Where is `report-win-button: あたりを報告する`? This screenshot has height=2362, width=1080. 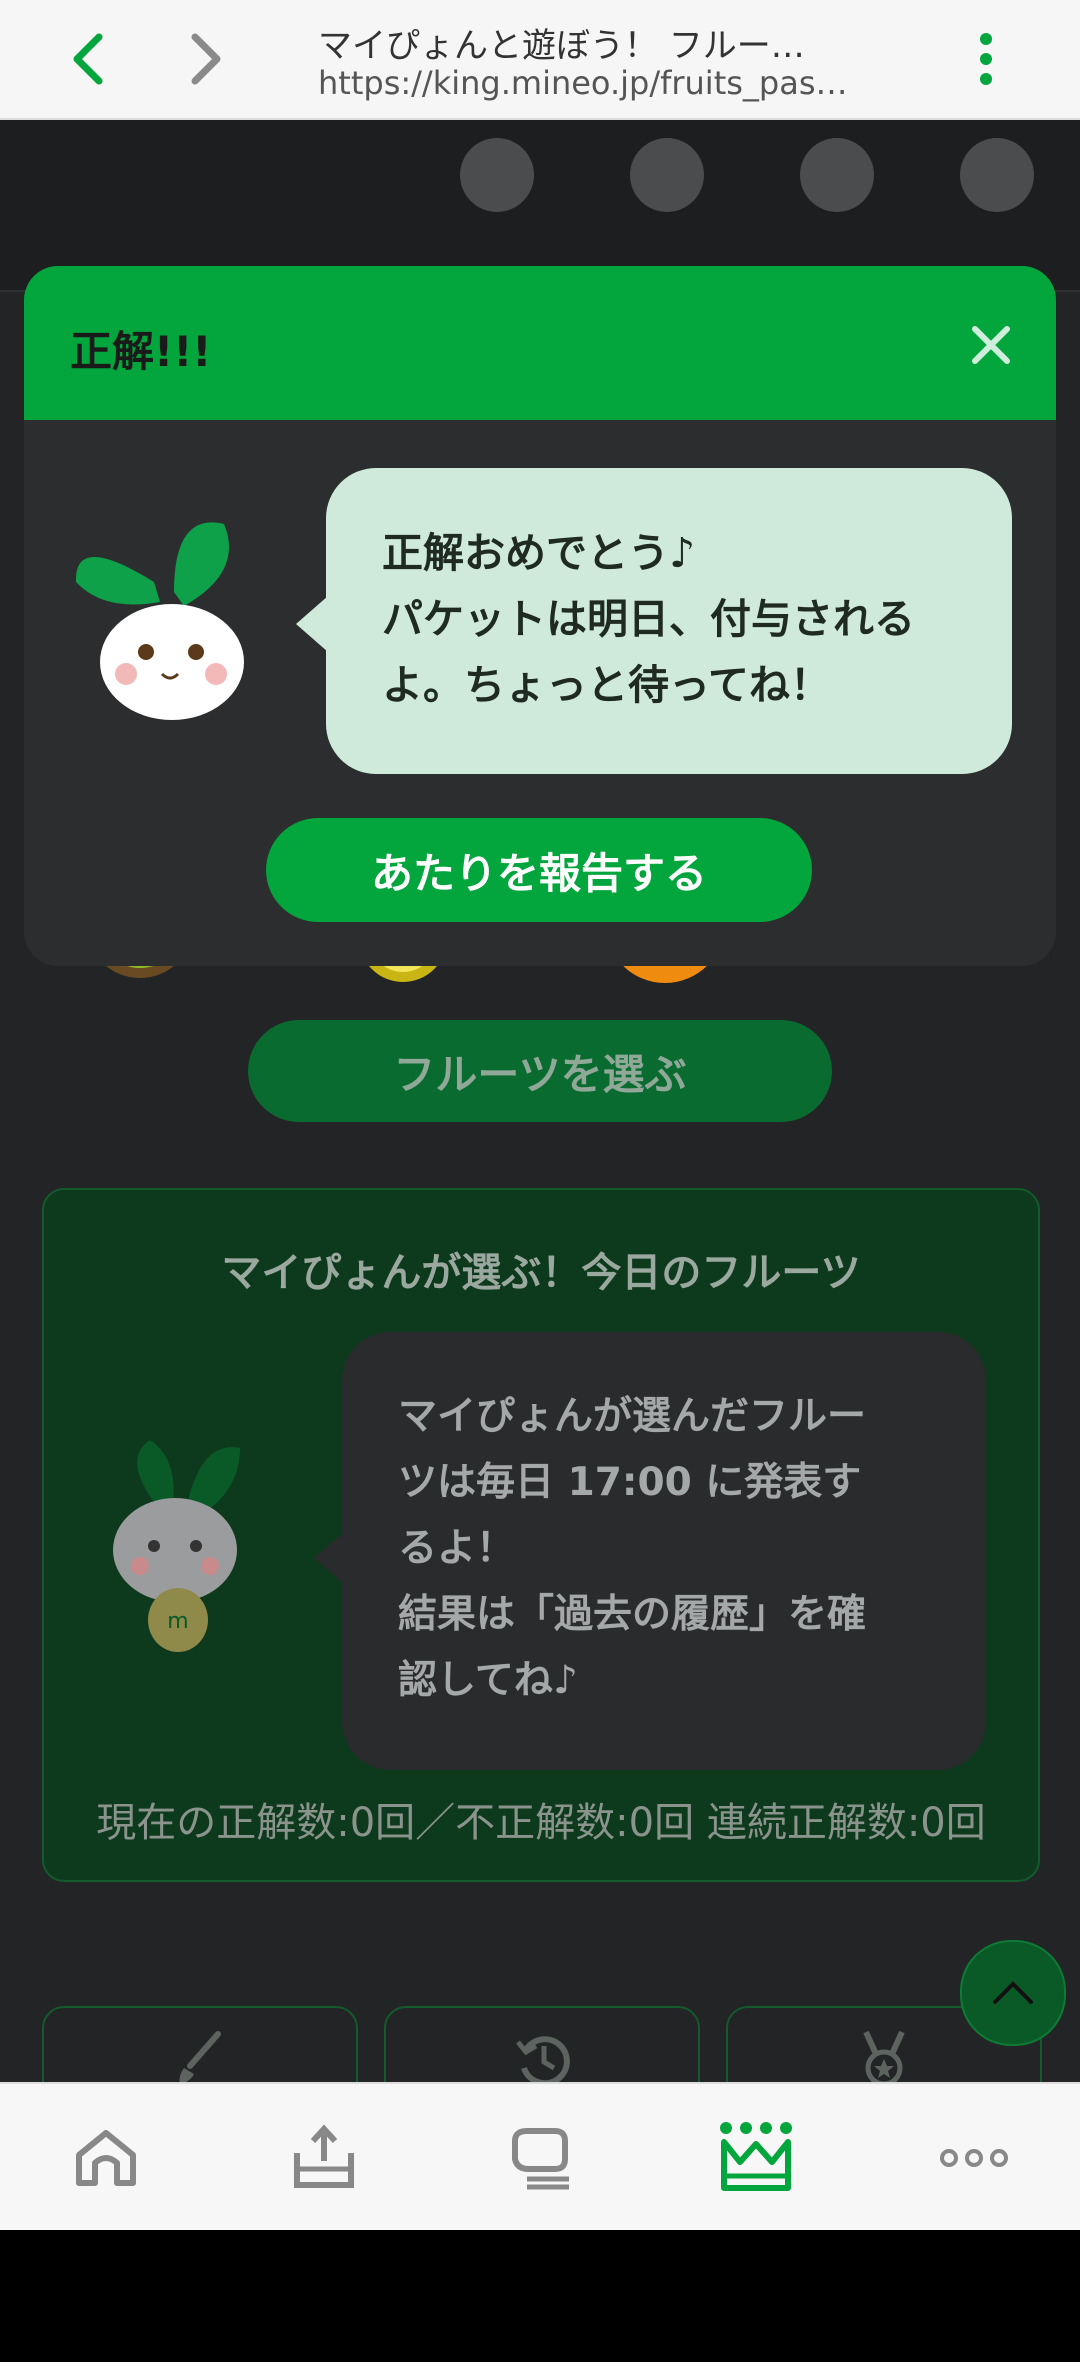
report-win-button: あたりを報告する is located at coordinates (539, 870).